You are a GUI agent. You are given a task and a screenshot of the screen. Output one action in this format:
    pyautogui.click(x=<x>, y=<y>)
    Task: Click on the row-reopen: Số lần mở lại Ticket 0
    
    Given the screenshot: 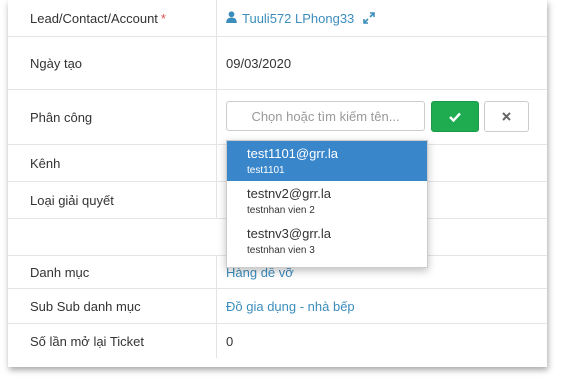 What is the action you would take?
    pyautogui.click(x=277, y=341)
    